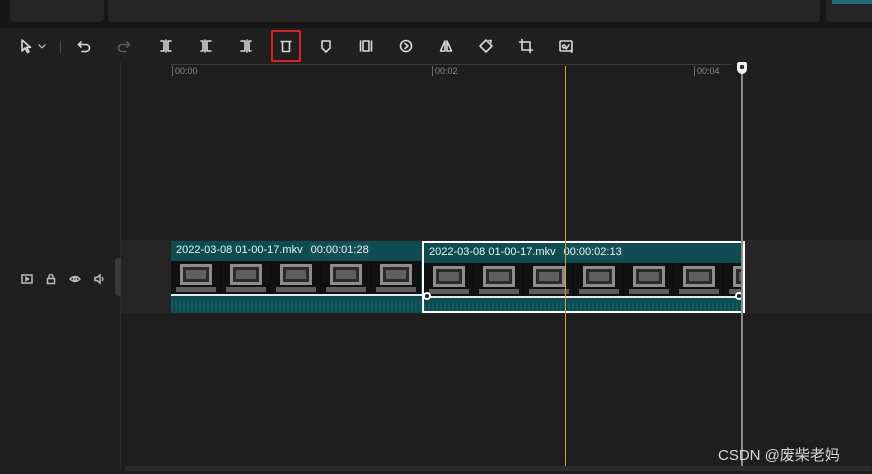 The height and width of the screenshot is (474, 872). Describe the element at coordinates (779, 455) in the screenshot. I see `watermark: CSDN @废柴老妈` at that location.